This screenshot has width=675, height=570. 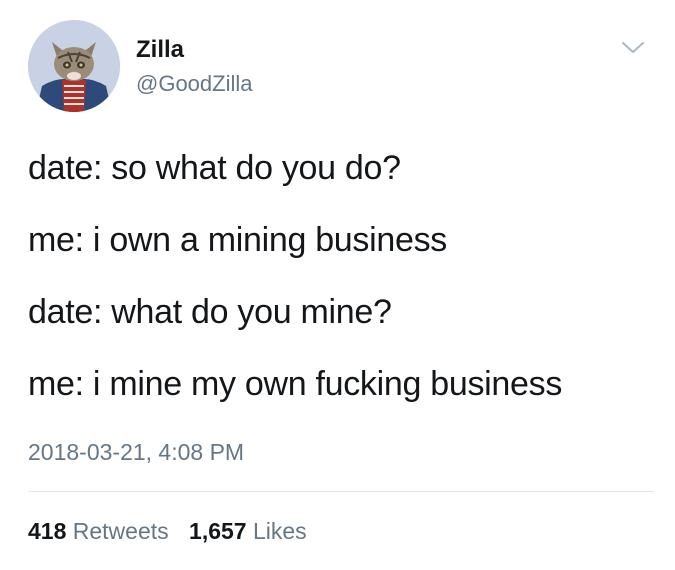 What do you see at coordinates (633, 48) in the screenshot?
I see `chevron-down-icon` at bounding box center [633, 48].